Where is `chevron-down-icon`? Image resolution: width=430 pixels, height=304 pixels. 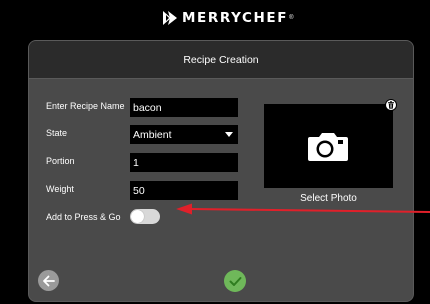
chevron-down-icon is located at coordinates (229, 134).